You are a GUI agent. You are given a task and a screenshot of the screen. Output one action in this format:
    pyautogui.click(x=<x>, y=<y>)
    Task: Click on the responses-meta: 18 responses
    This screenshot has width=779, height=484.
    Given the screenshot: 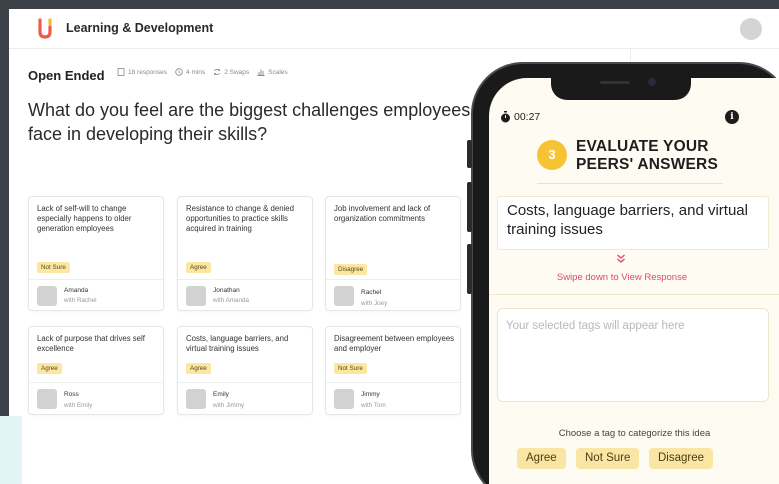 What is the action you would take?
    pyautogui.click(x=142, y=72)
    